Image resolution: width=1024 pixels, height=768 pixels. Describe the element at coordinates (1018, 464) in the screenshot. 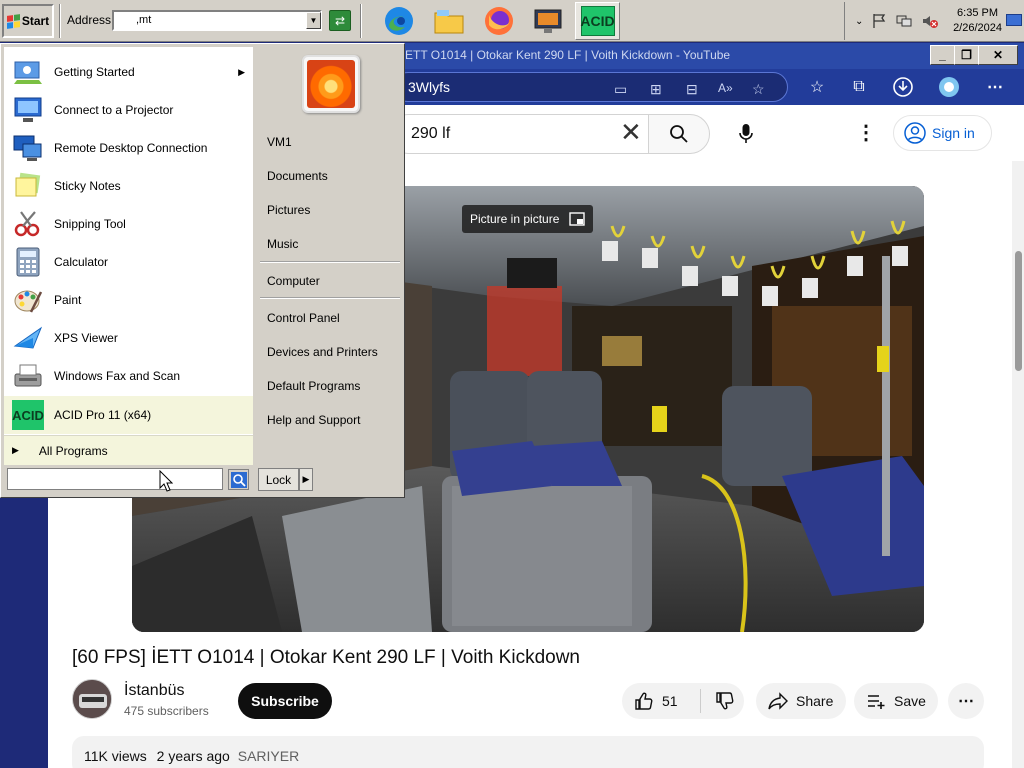

I see `page-scrollbar` at that location.